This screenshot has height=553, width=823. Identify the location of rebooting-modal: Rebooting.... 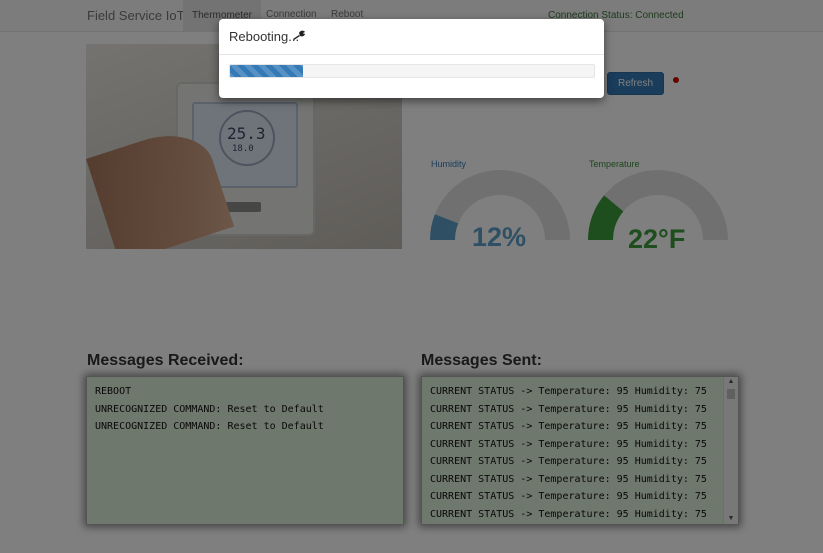
(411, 58).